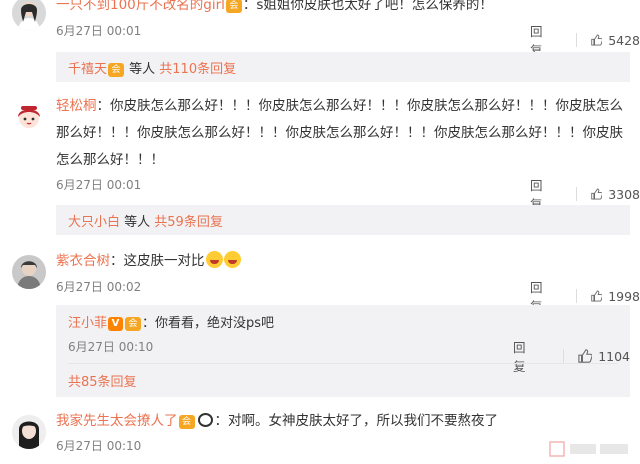 The image size is (640, 464). I want to click on sub-replies-box: 千禧天会 等人 共110条回复, so click(343, 67).